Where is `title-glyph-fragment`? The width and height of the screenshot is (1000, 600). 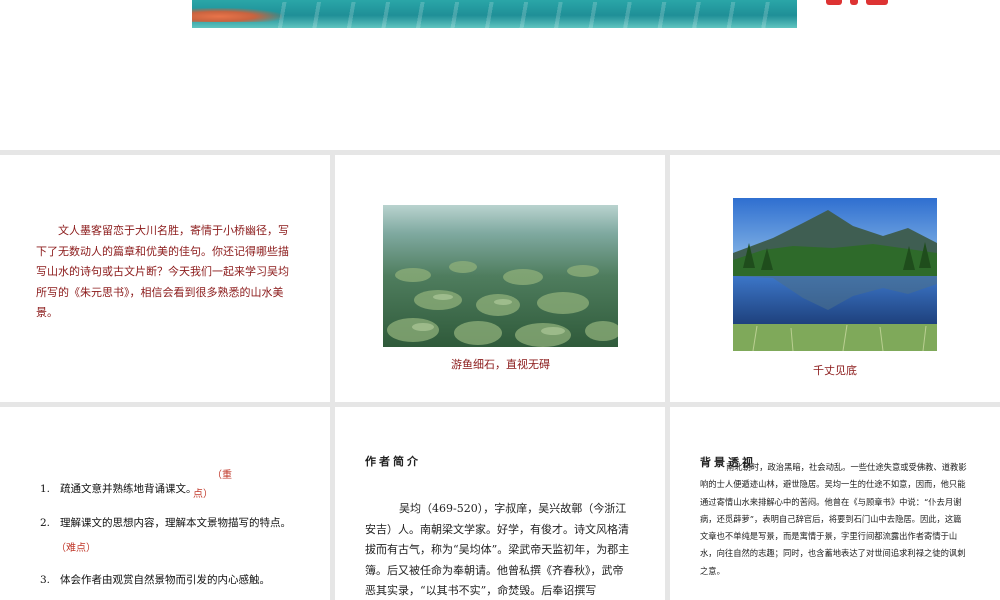
title-glyph-fragment is located at coordinates (861, 3).